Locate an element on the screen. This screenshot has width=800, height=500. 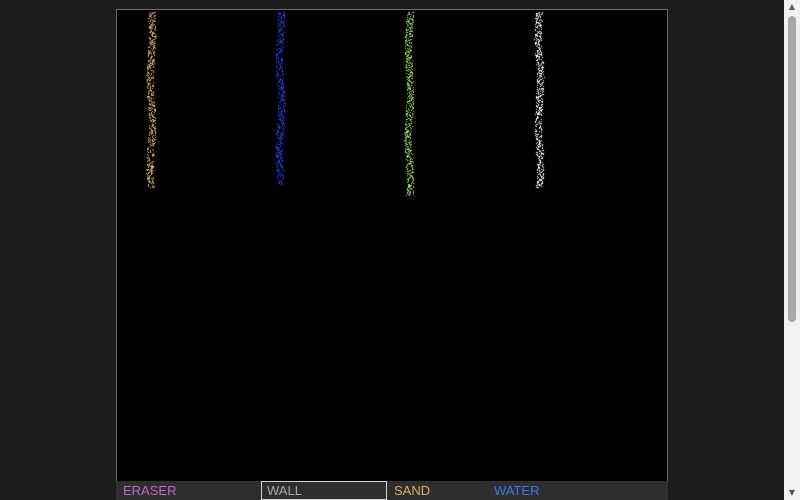
sand-tool-button: SAND is located at coordinates (437, 490).